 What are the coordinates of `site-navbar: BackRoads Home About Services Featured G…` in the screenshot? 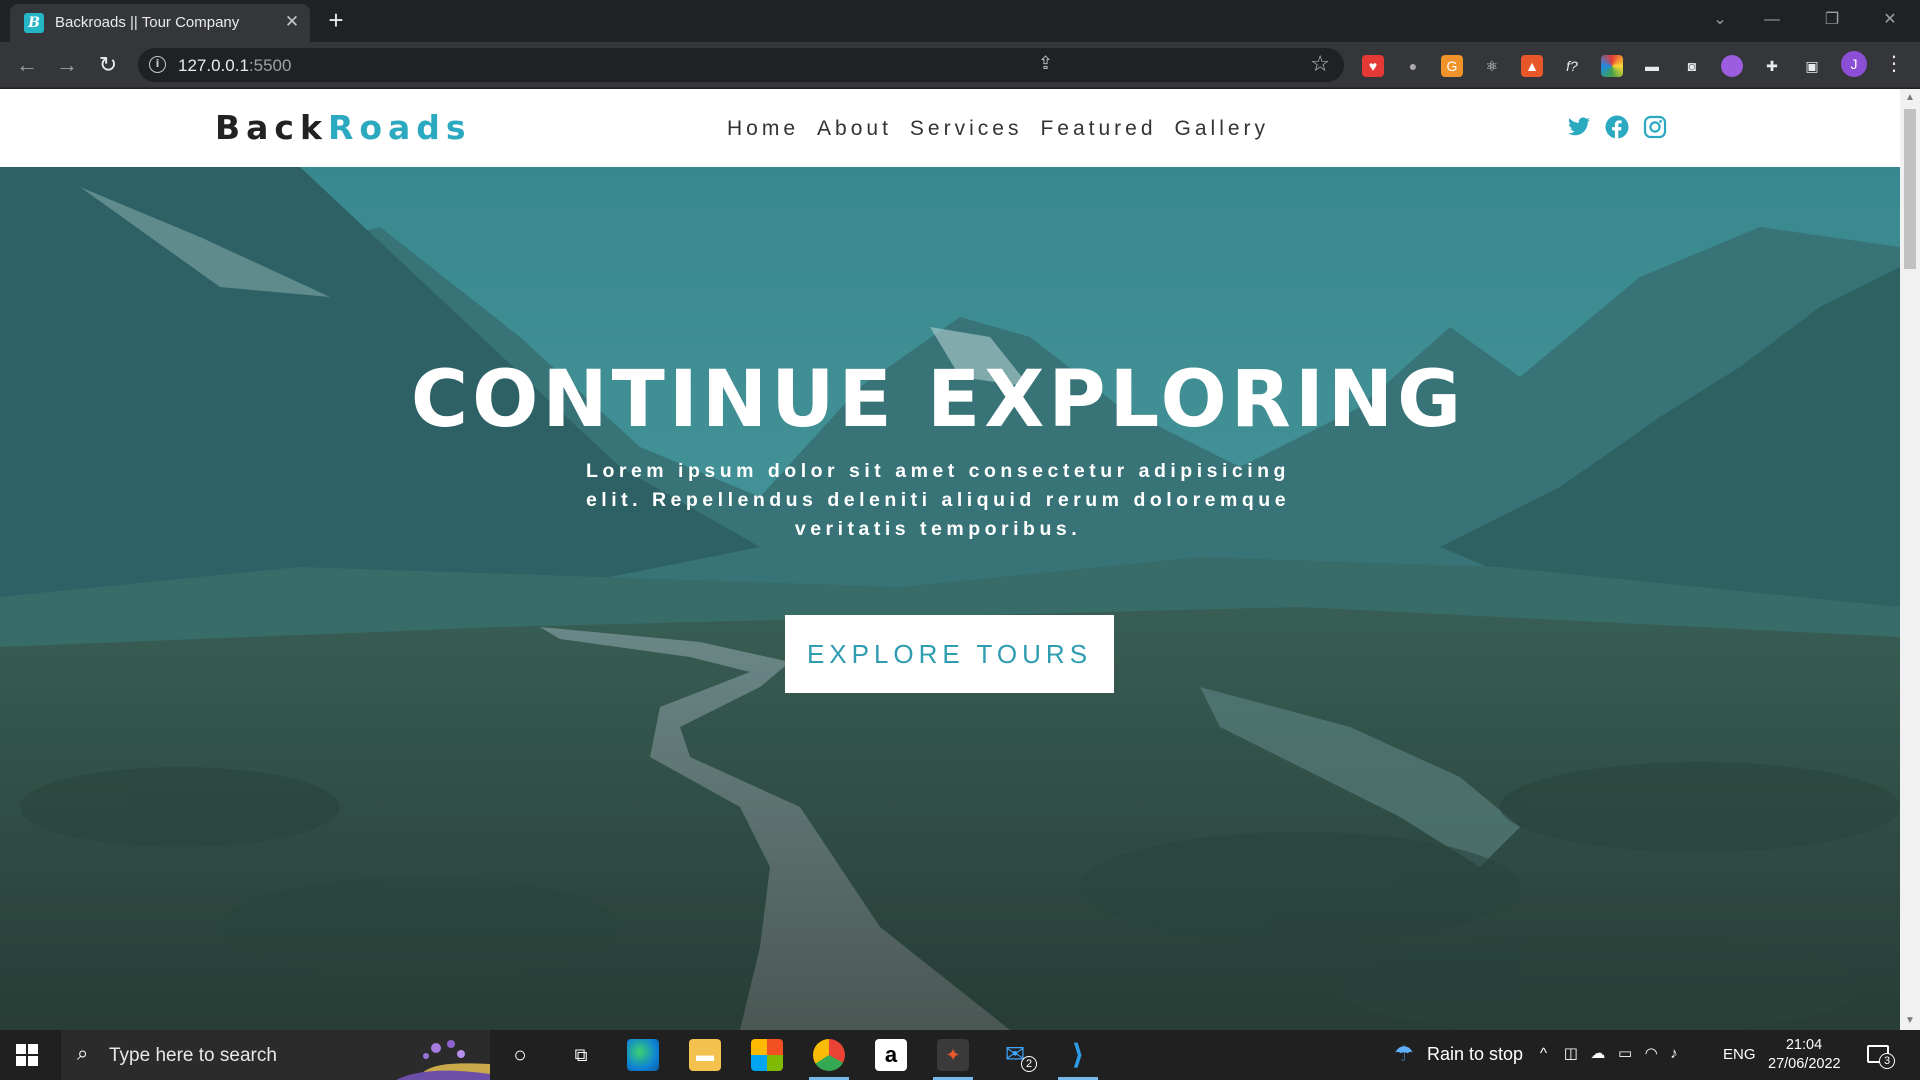 It's located at (950, 128).